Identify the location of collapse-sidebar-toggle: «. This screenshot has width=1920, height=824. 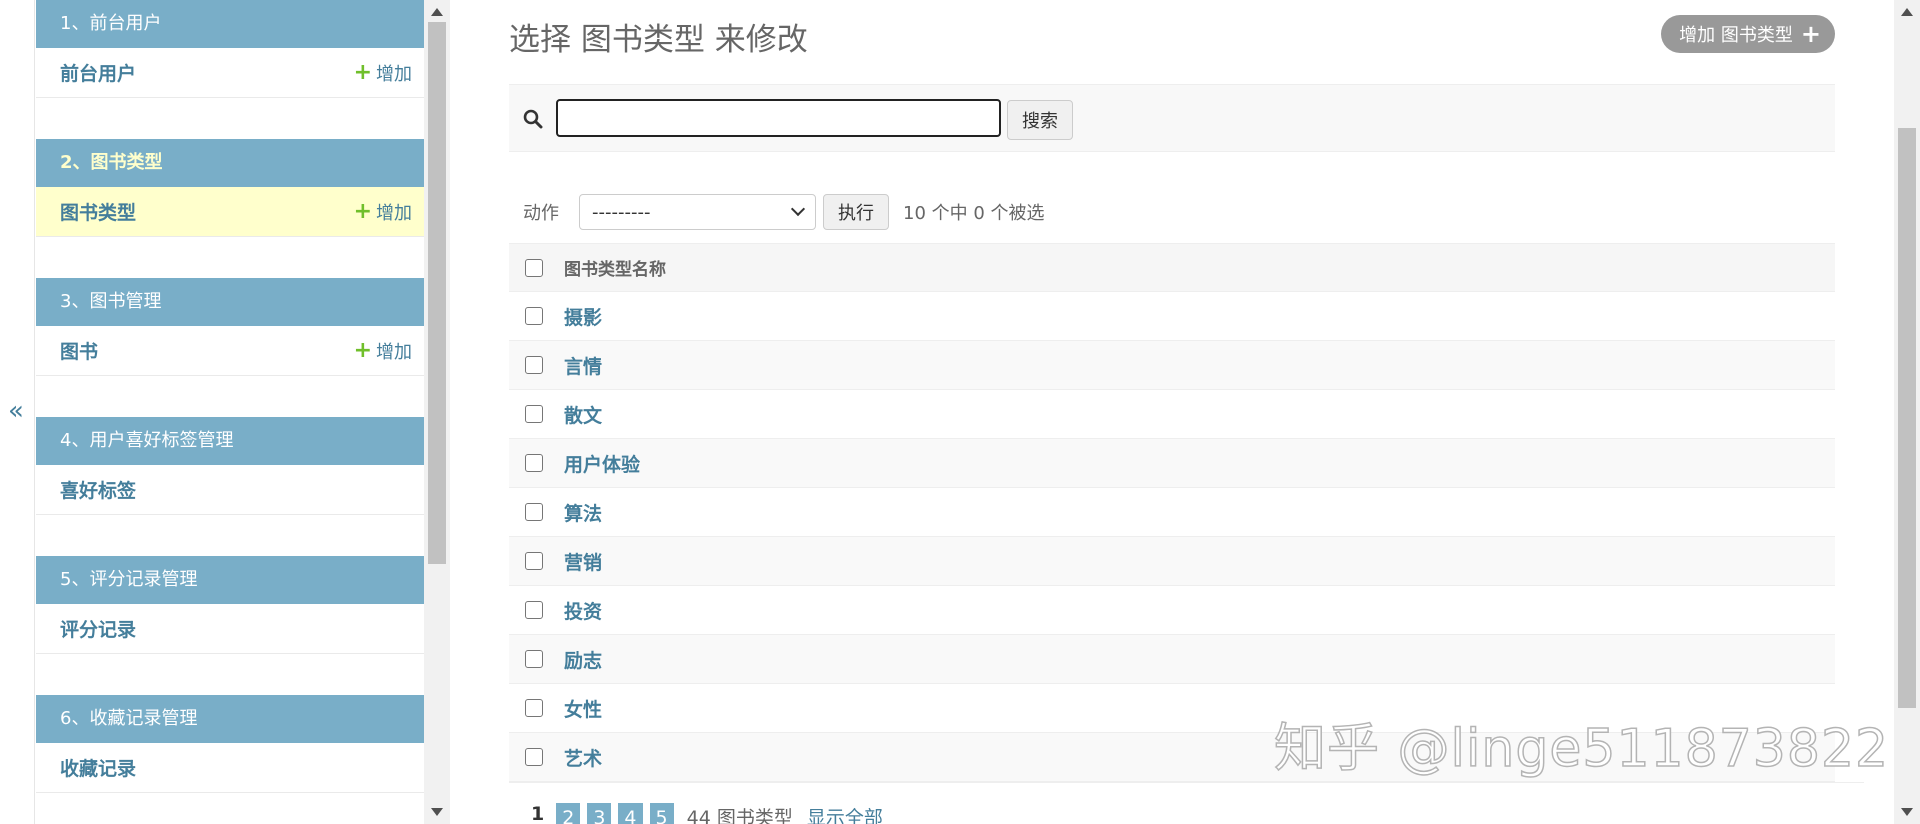
(16, 411).